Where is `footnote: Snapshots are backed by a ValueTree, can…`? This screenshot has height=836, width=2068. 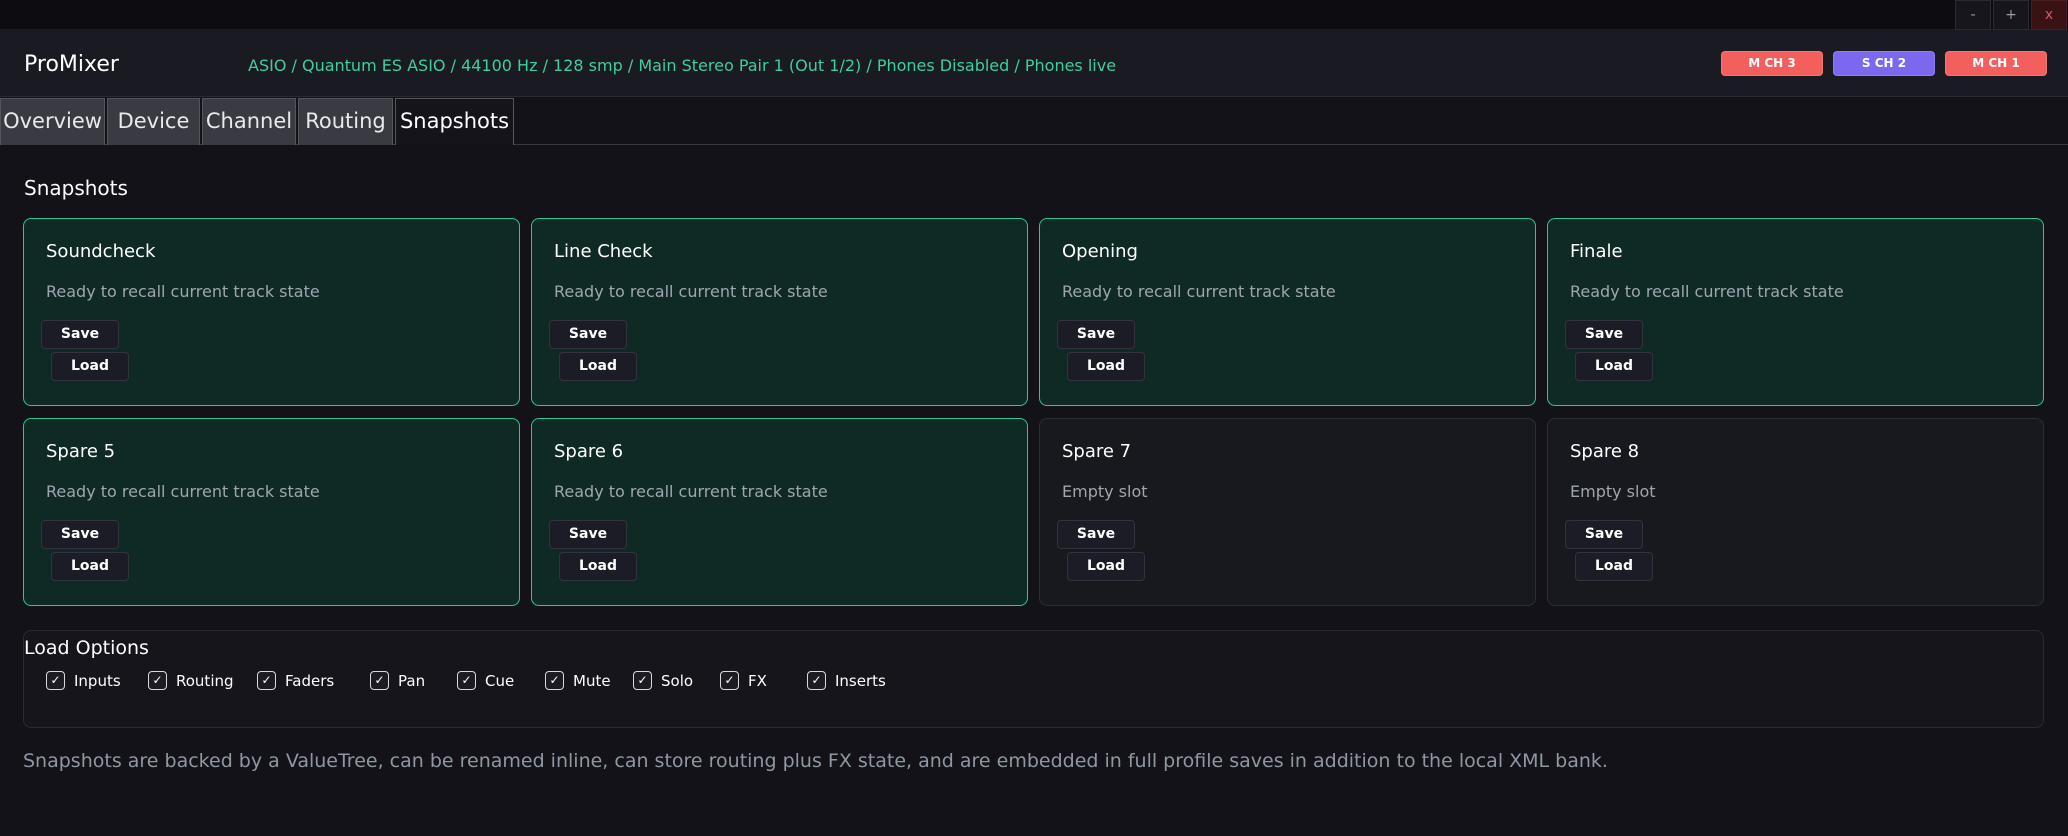 footnote: Snapshots are backed by a ValueTree, can… is located at coordinates (815, 761).